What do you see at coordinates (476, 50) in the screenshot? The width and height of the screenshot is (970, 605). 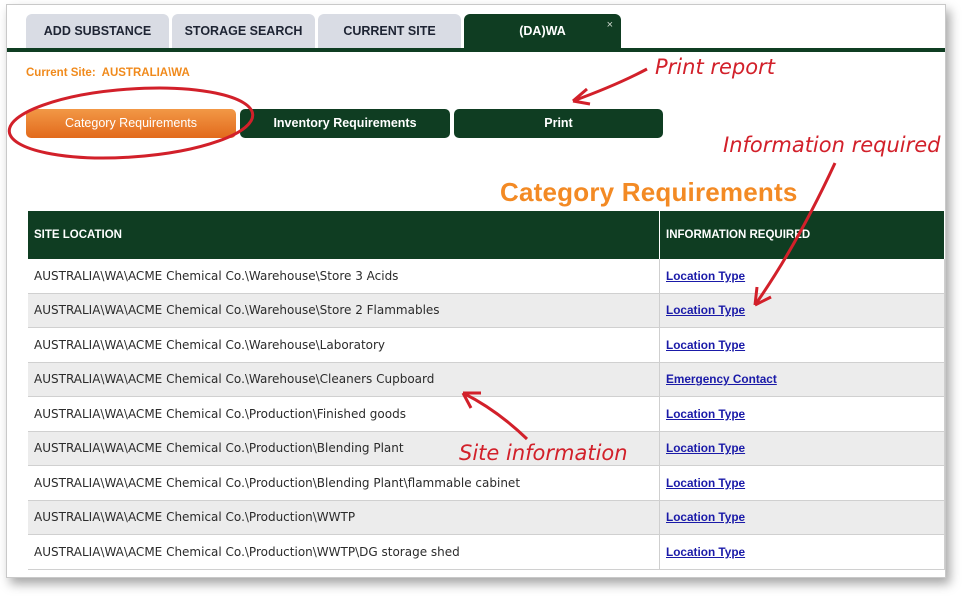 I see `tab-underline` at bounding box center [476, 50].